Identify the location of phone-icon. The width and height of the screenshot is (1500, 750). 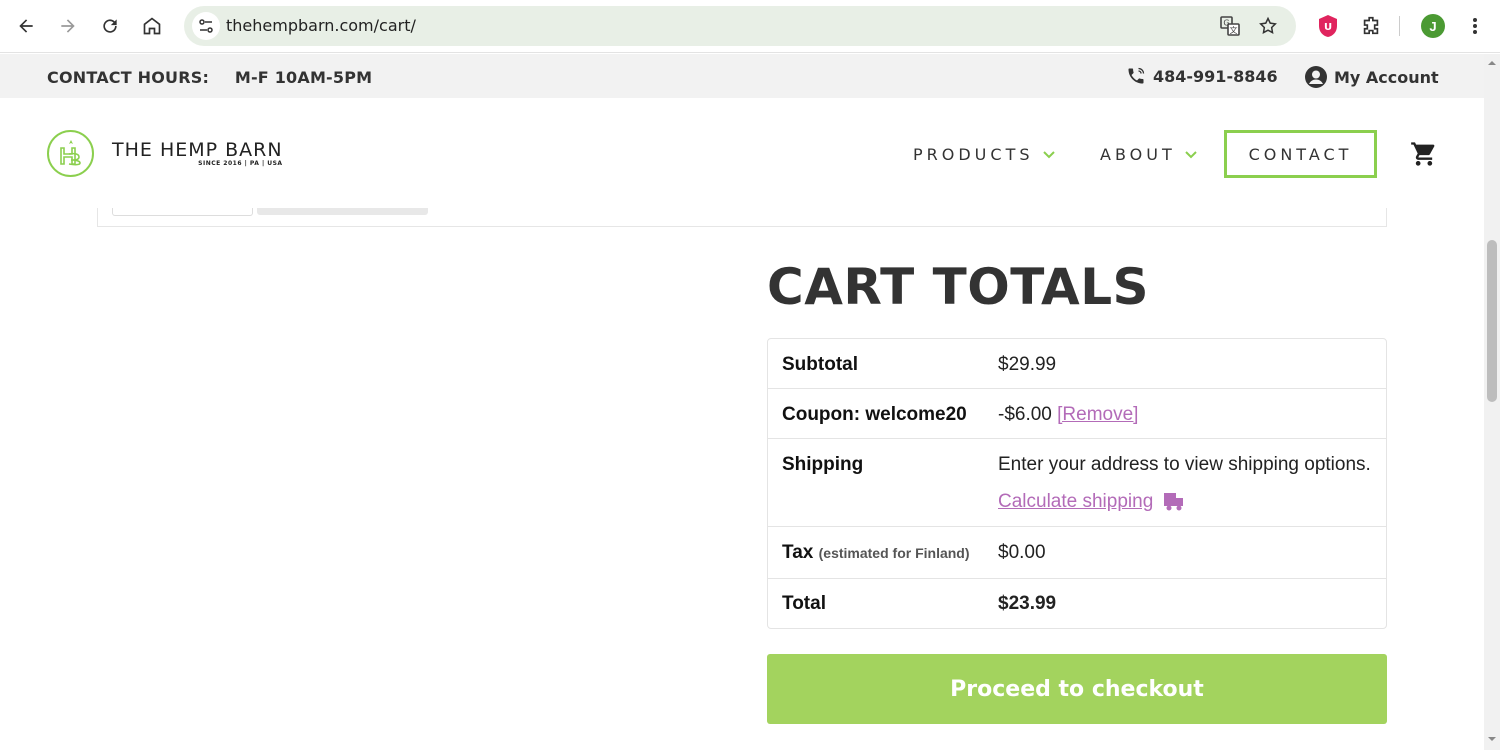
(1136, 75).